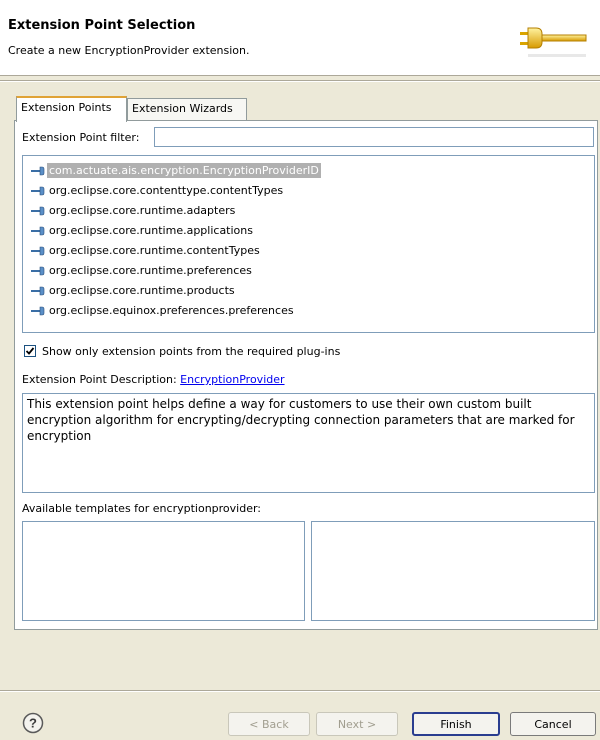 The height and width of the screenshot is (740, 600). I want to click on list-item: org.eclipse.core.runtime.contentTypes, so click(146, 250).